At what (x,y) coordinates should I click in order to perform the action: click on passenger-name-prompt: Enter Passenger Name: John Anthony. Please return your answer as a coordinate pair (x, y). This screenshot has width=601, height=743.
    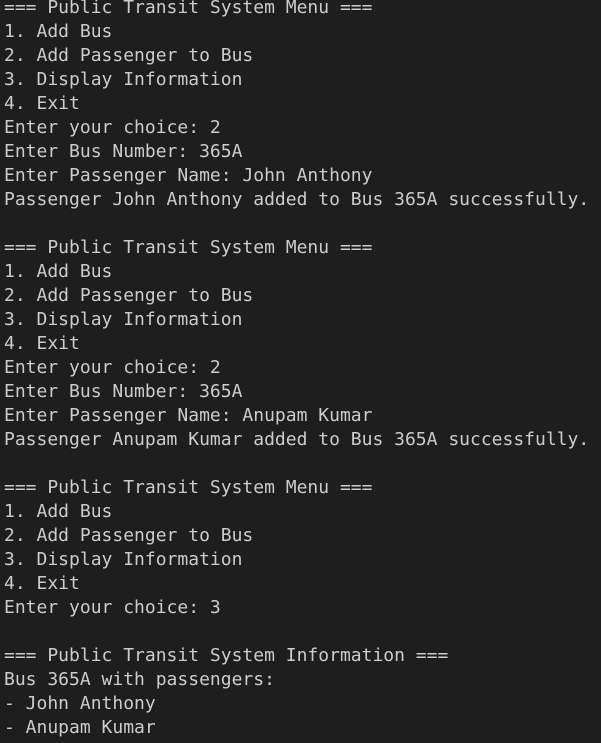
    Looking at the image, I should click on (188, 175).